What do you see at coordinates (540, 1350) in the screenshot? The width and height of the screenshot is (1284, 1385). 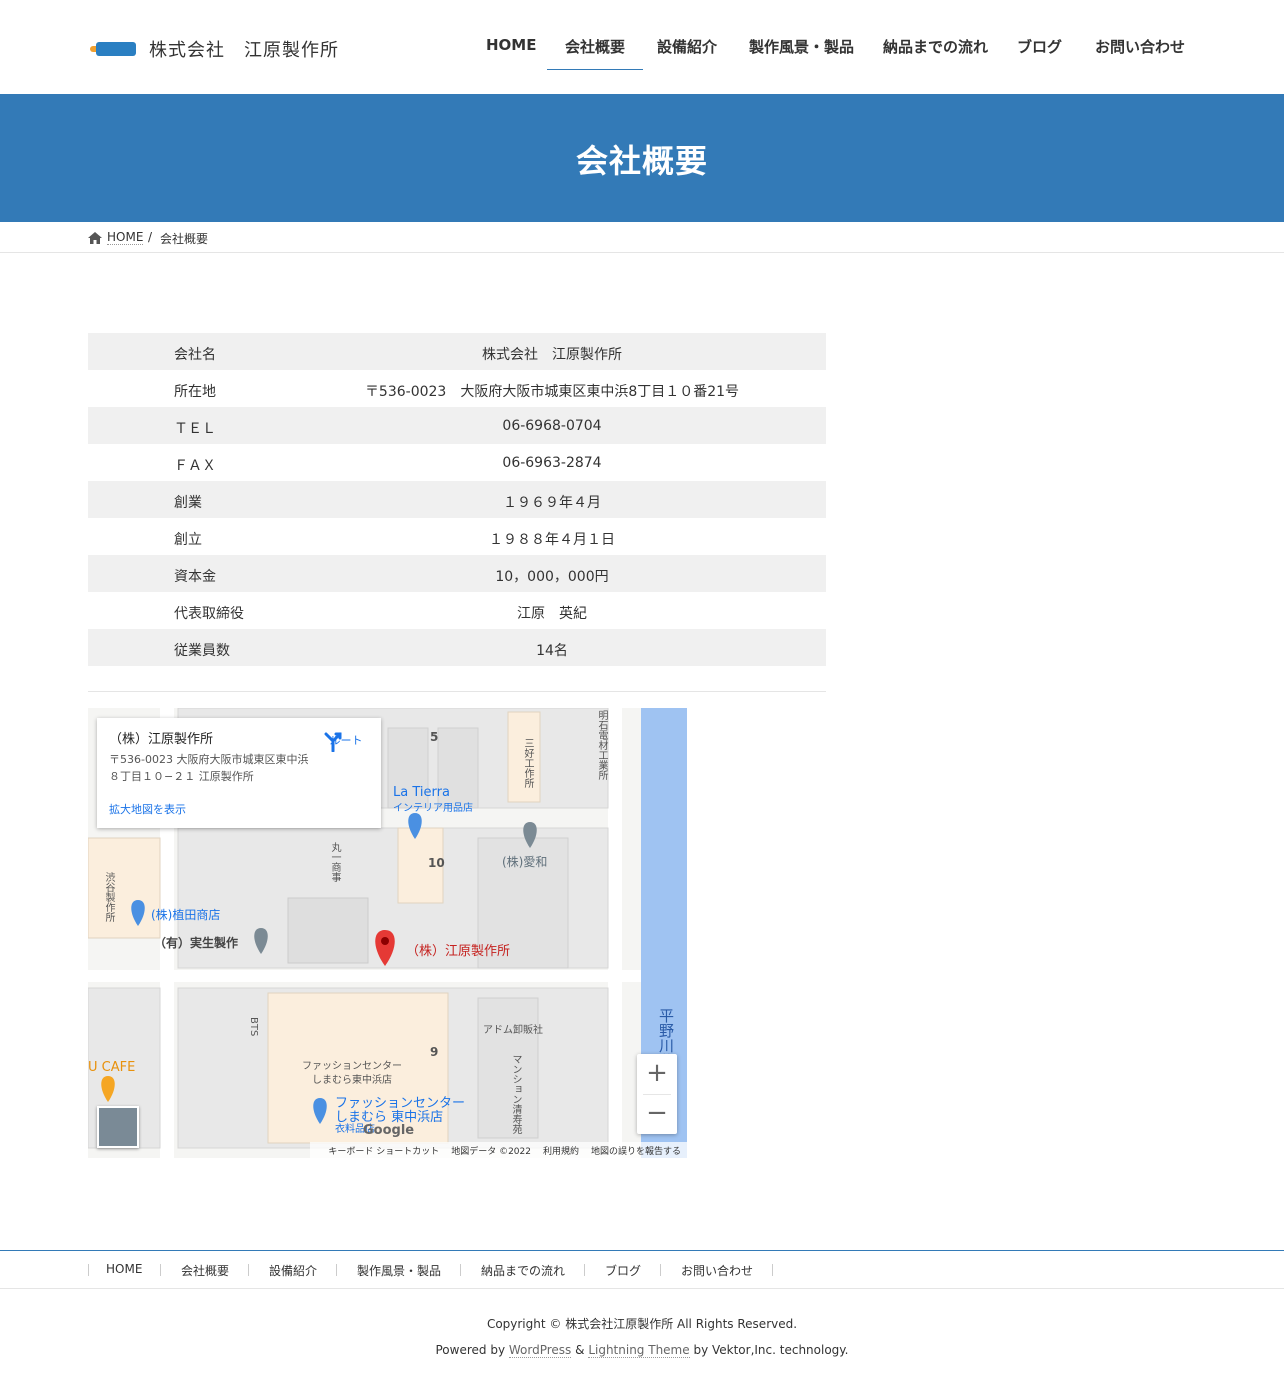 I see `wordpress-link: WordPress` at bounding box center [540, 1350].